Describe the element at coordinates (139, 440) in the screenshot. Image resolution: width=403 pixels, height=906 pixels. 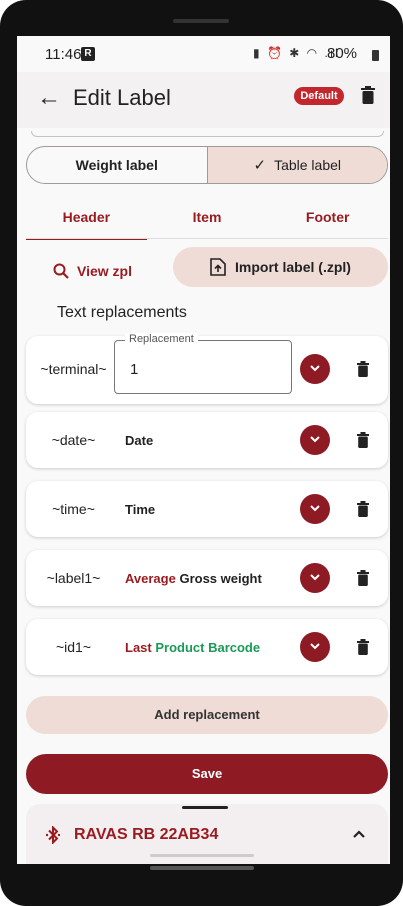
I see `replacement-value: Date` at that location.